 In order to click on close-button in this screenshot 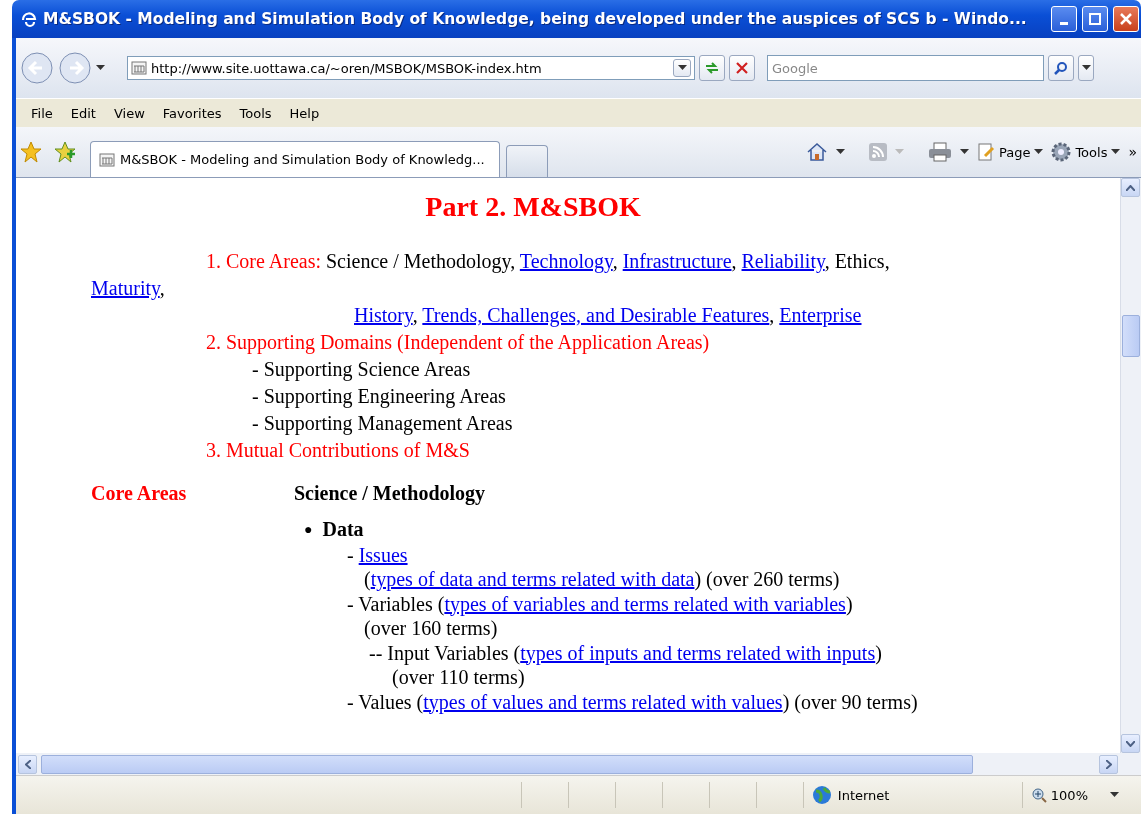, I will do `click(1126, 19)`.